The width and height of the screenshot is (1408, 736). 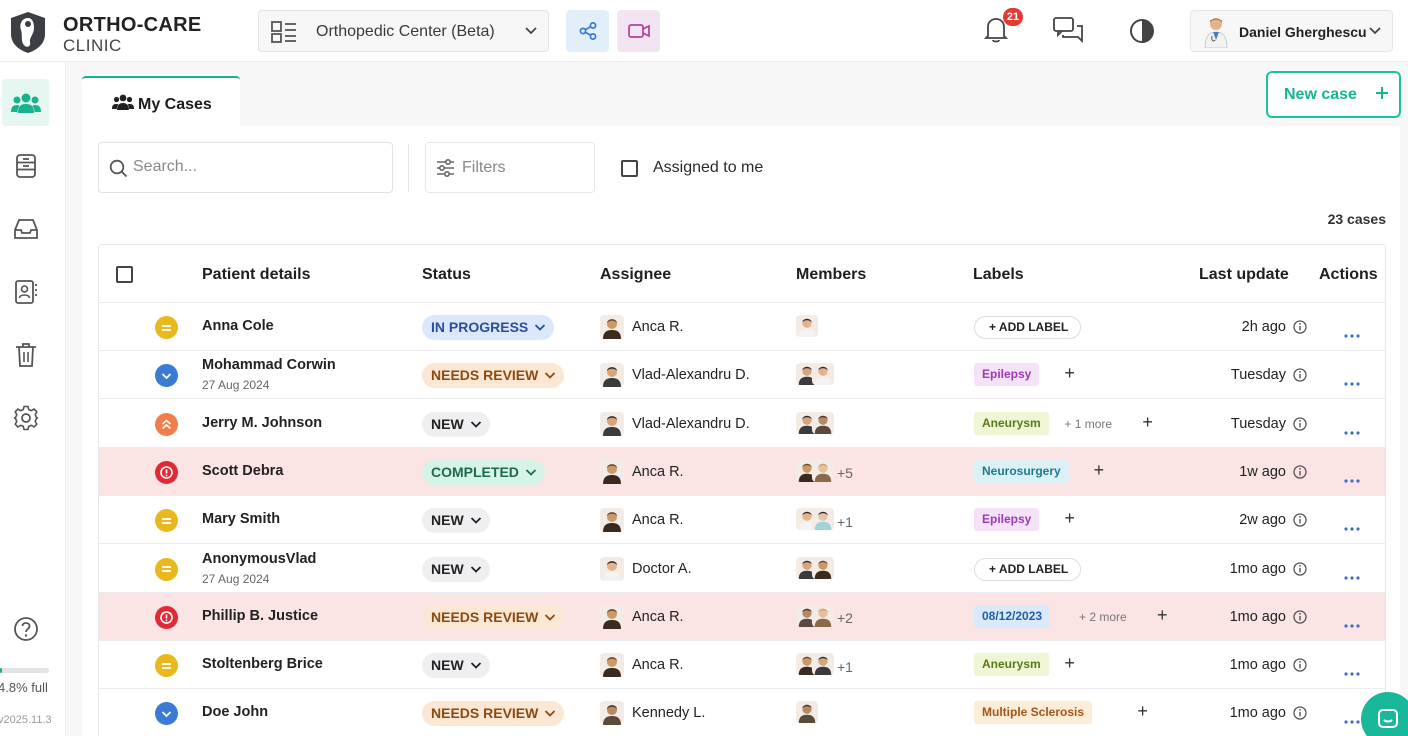 What do you see at coordinates (845, 618) in the screenshot?
I see `members-more: +2` at bounding box center [845, 618].